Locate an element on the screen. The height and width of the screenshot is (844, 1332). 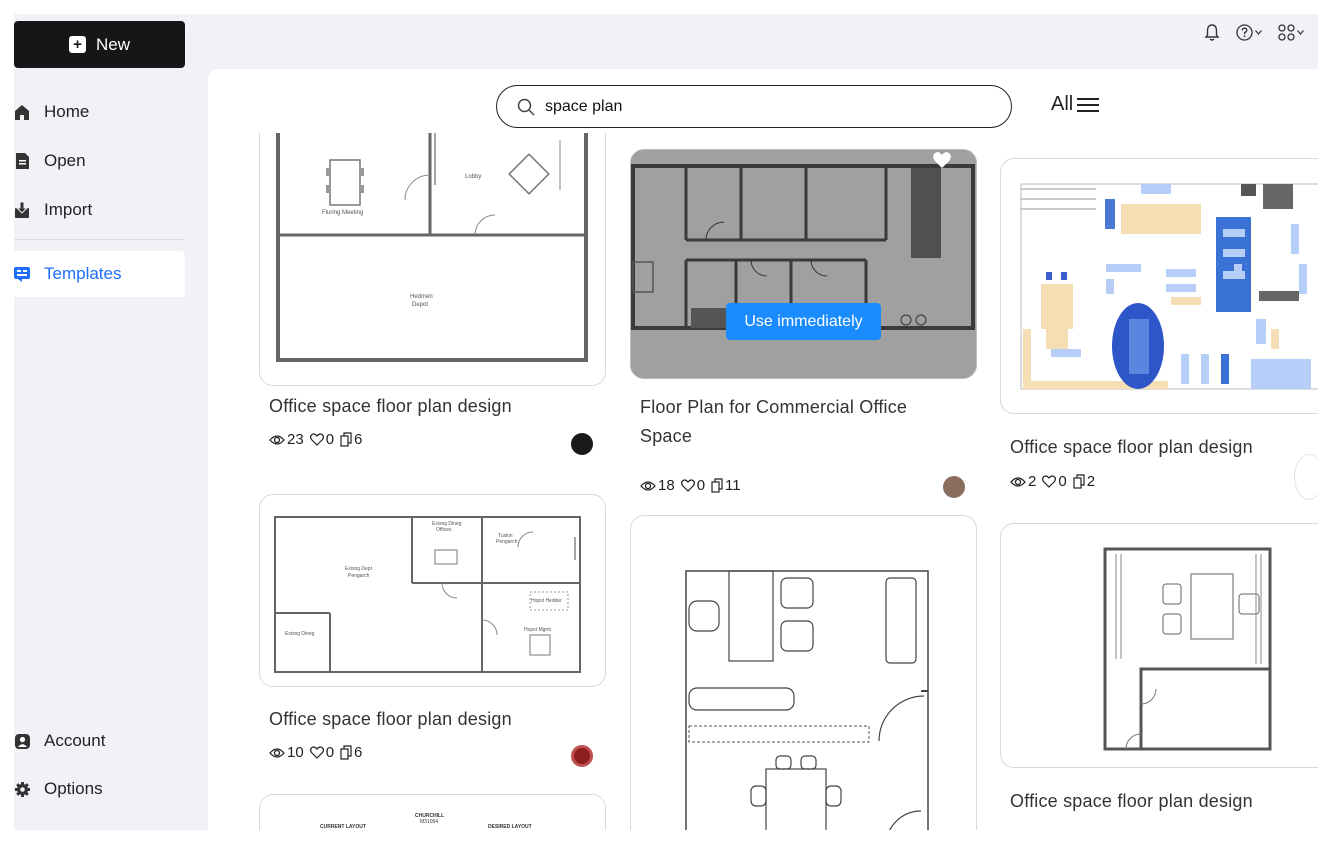
sidebar-item-label: Account is located at coordinates (75, 740).